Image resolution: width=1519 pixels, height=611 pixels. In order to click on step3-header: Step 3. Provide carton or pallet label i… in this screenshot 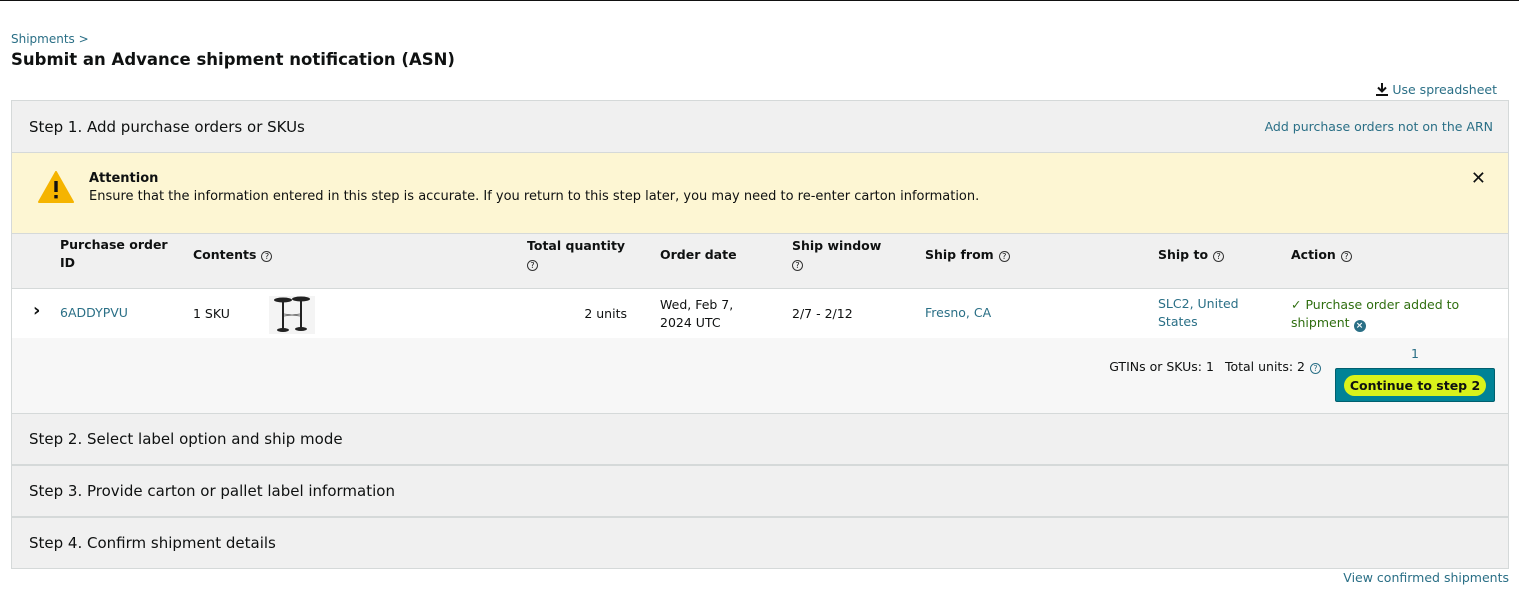, I will do `click(760, 491)`.